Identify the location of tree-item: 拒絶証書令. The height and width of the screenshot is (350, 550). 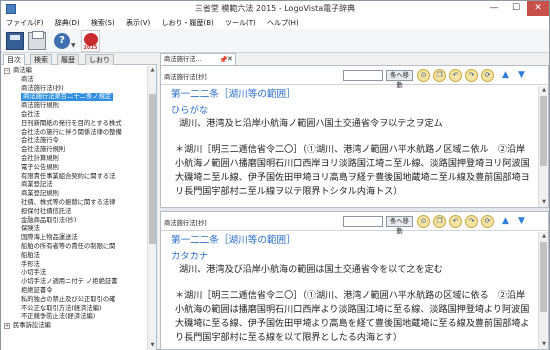
(36, 291).